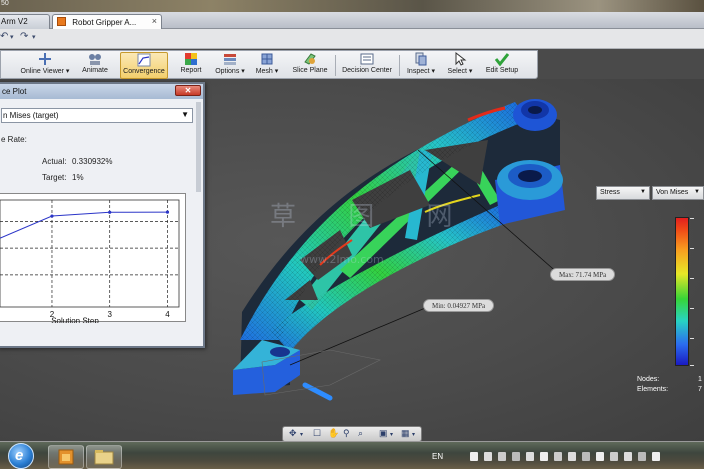 This screenshot has height=469, width=704. Describe the element at coordinates (502, 59) in the screenshot. I see `checkmark-icon` at that location.